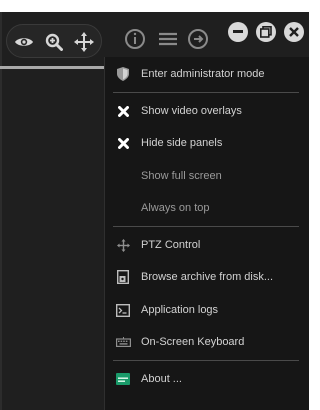  I want to click on move-icon, so click(84, 42).